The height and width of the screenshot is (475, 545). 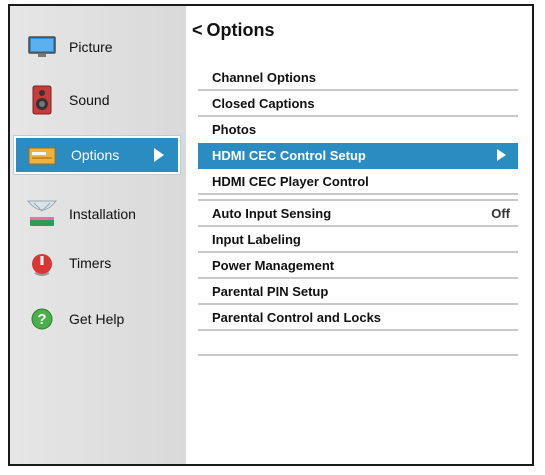 What do you see at coordinates (42, 158) in the screenshot?
I see `options-box-icon` at bounding box center [42, 158].